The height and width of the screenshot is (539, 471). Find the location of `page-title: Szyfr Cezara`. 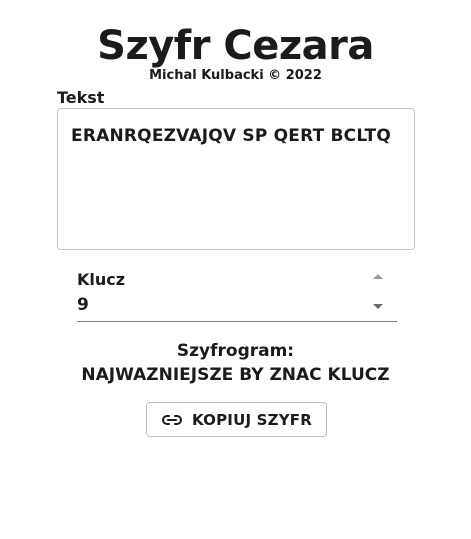

page-title: Szyfr Cezara is located at coordinates (235, 46).